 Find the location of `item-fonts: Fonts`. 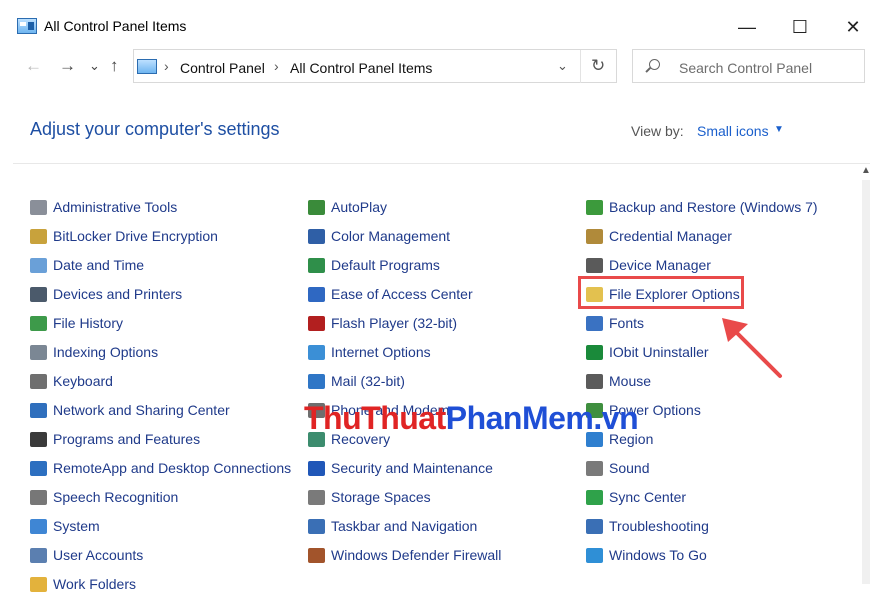

item-fonts: Fonts is located at coordinates (615, 323).